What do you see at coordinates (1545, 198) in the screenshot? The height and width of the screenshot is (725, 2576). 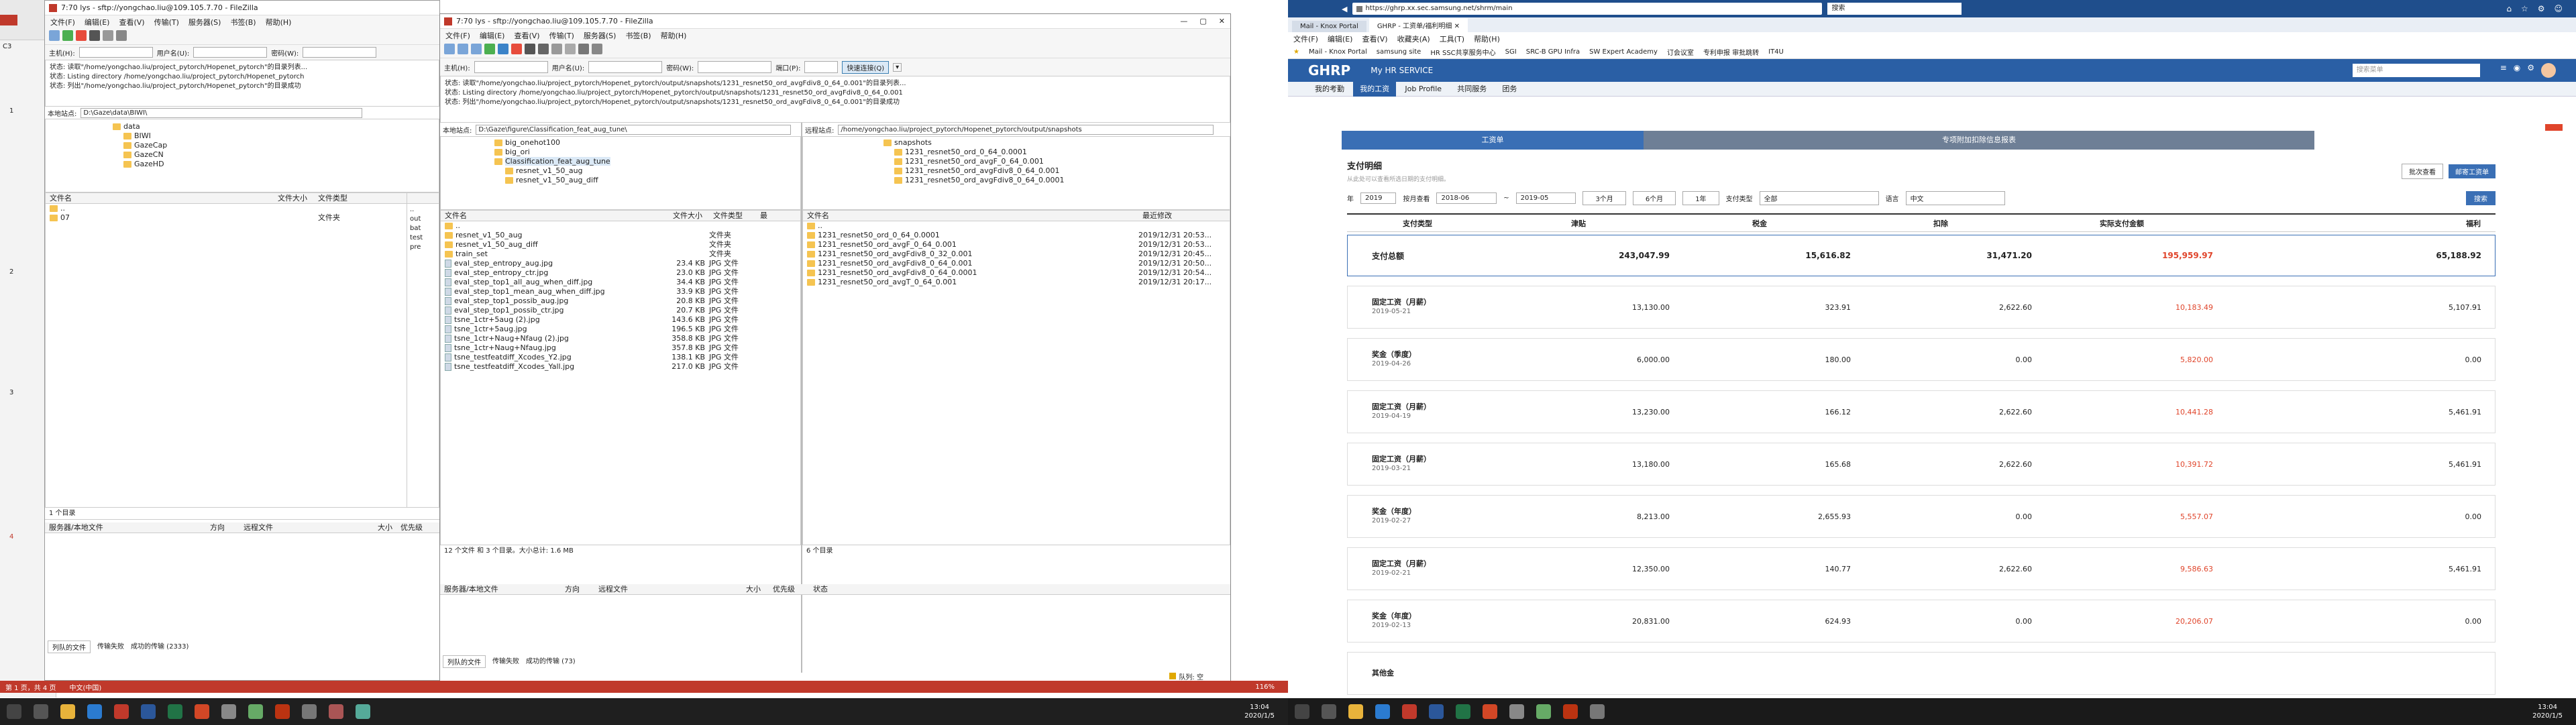 I see `to-date: 2019-05` at bounding box center [1545, 198].